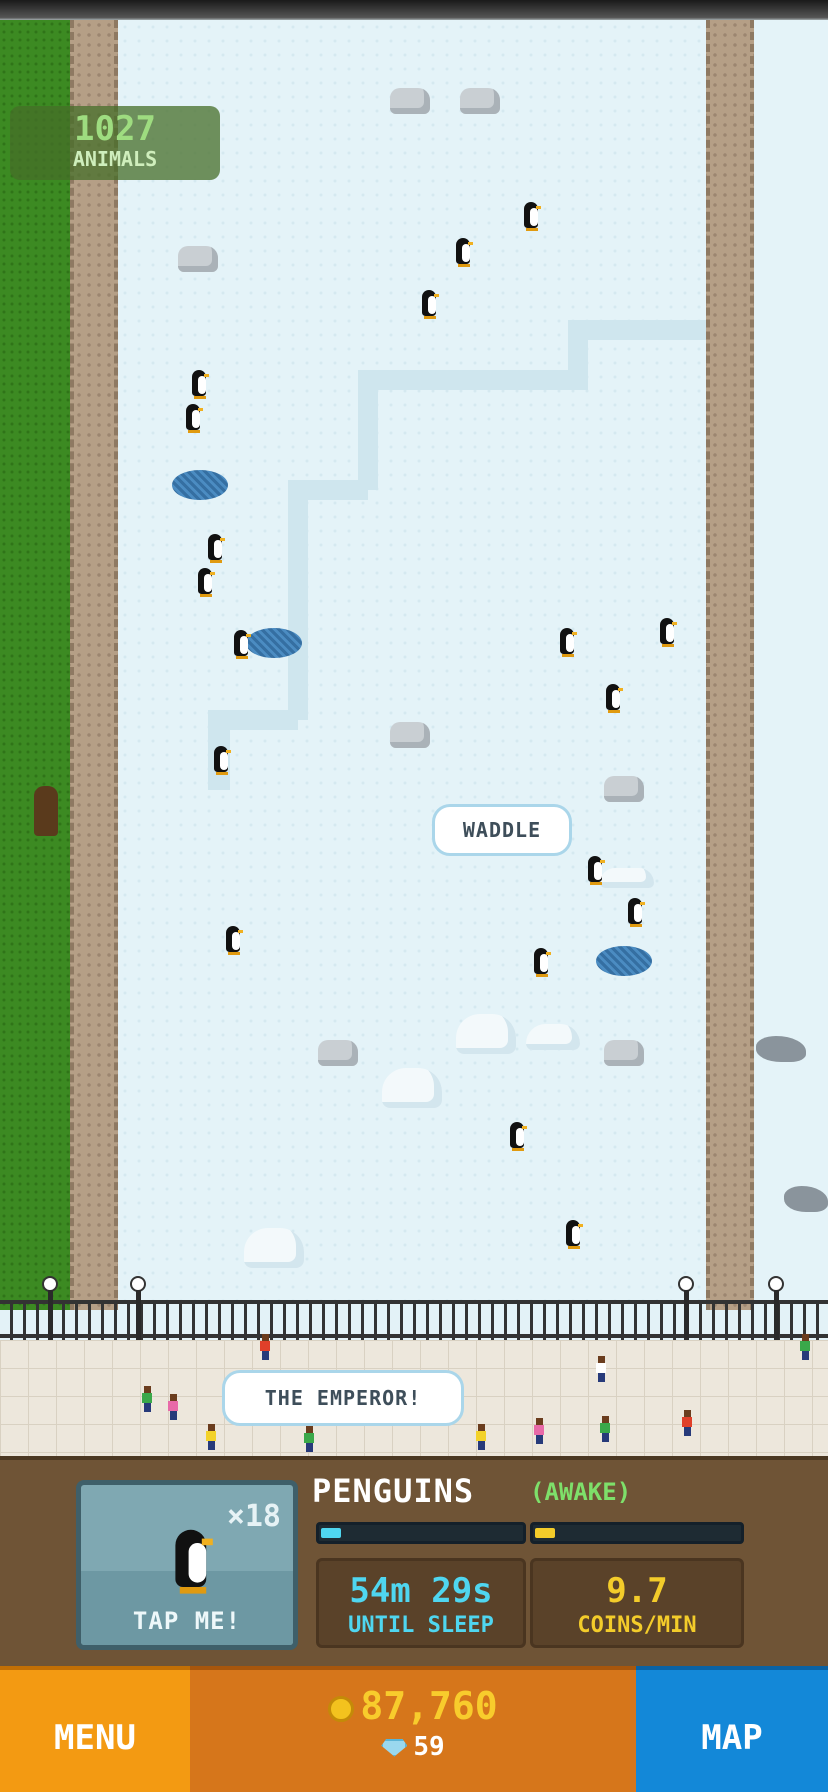 Image resolution: width=828 pixels, height=1792 pixels. I want to click on enclosure-wall-left, so click(94, 665).